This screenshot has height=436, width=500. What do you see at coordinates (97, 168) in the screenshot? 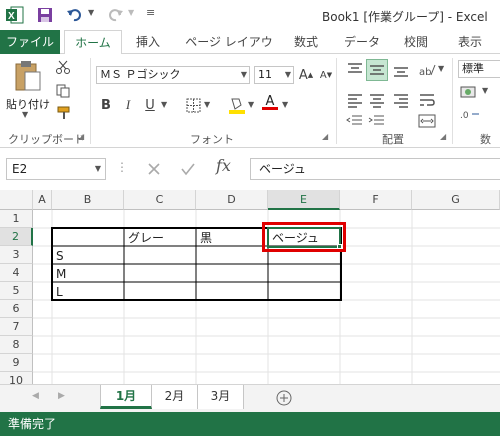
I see `chevron-down-icon: ▼` at bounding box center [97, 168].